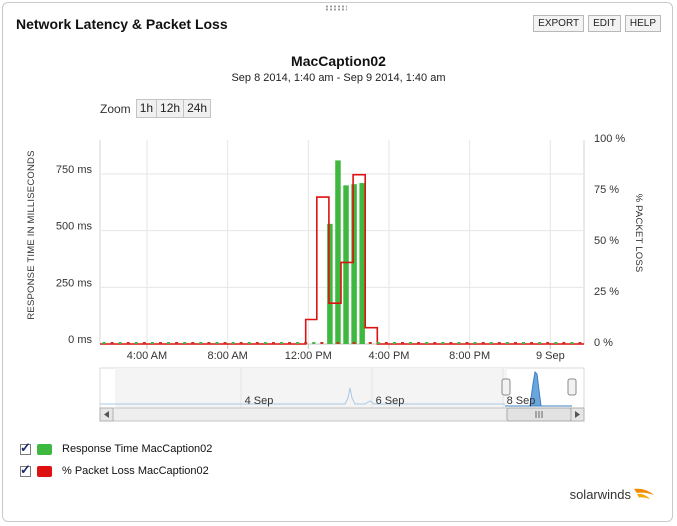 The width and height of the screenshot is (677, 526). What do you see at coordinates (31, 234) in the screenshot?
I see `y-axis-title: RESPONSE TIME IN MILLISECONDS` at bounding box center [31, 234].